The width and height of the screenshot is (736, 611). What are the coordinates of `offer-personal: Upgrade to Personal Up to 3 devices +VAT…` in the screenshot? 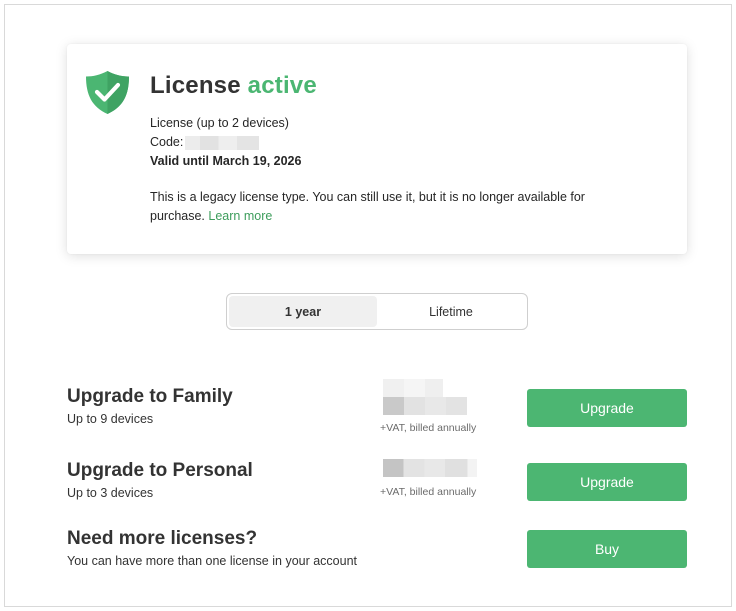 It's located at (377, 480).